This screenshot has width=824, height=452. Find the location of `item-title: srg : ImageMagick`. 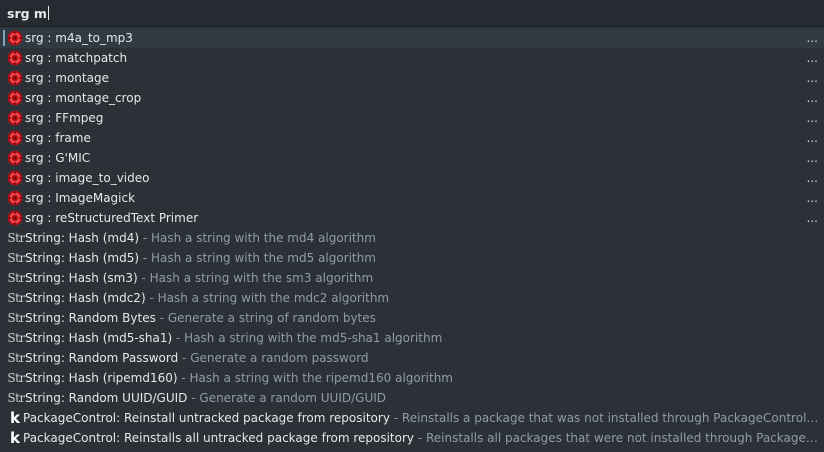

item-title: srg : ImageMagick is located at coordinates (80, 198).